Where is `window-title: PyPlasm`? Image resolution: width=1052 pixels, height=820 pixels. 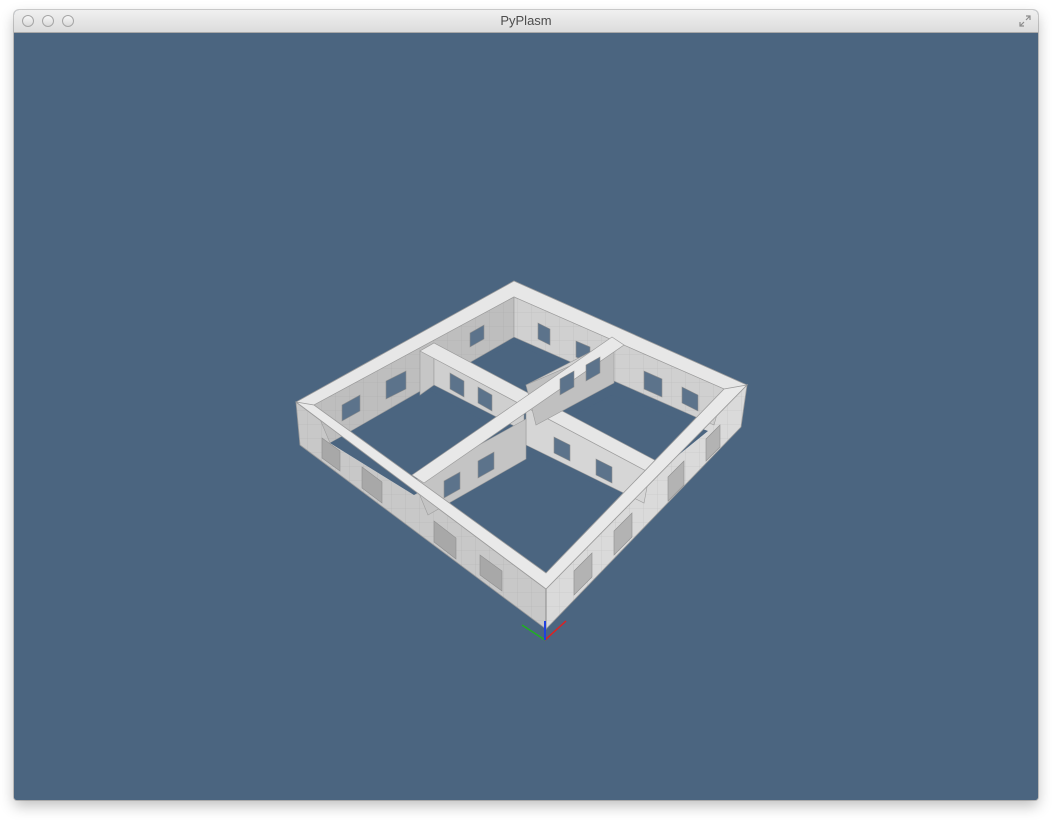
window-title: PyPlasm is located at coordinates (526, 20).